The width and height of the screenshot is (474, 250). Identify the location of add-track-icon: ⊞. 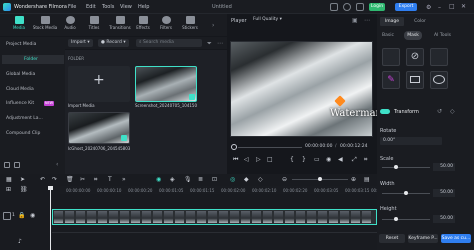
(8, 189).